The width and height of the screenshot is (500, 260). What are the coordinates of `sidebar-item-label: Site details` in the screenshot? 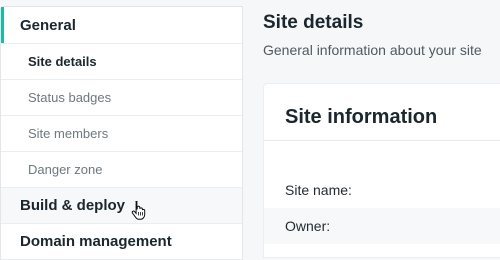 It's located at (62, 61).